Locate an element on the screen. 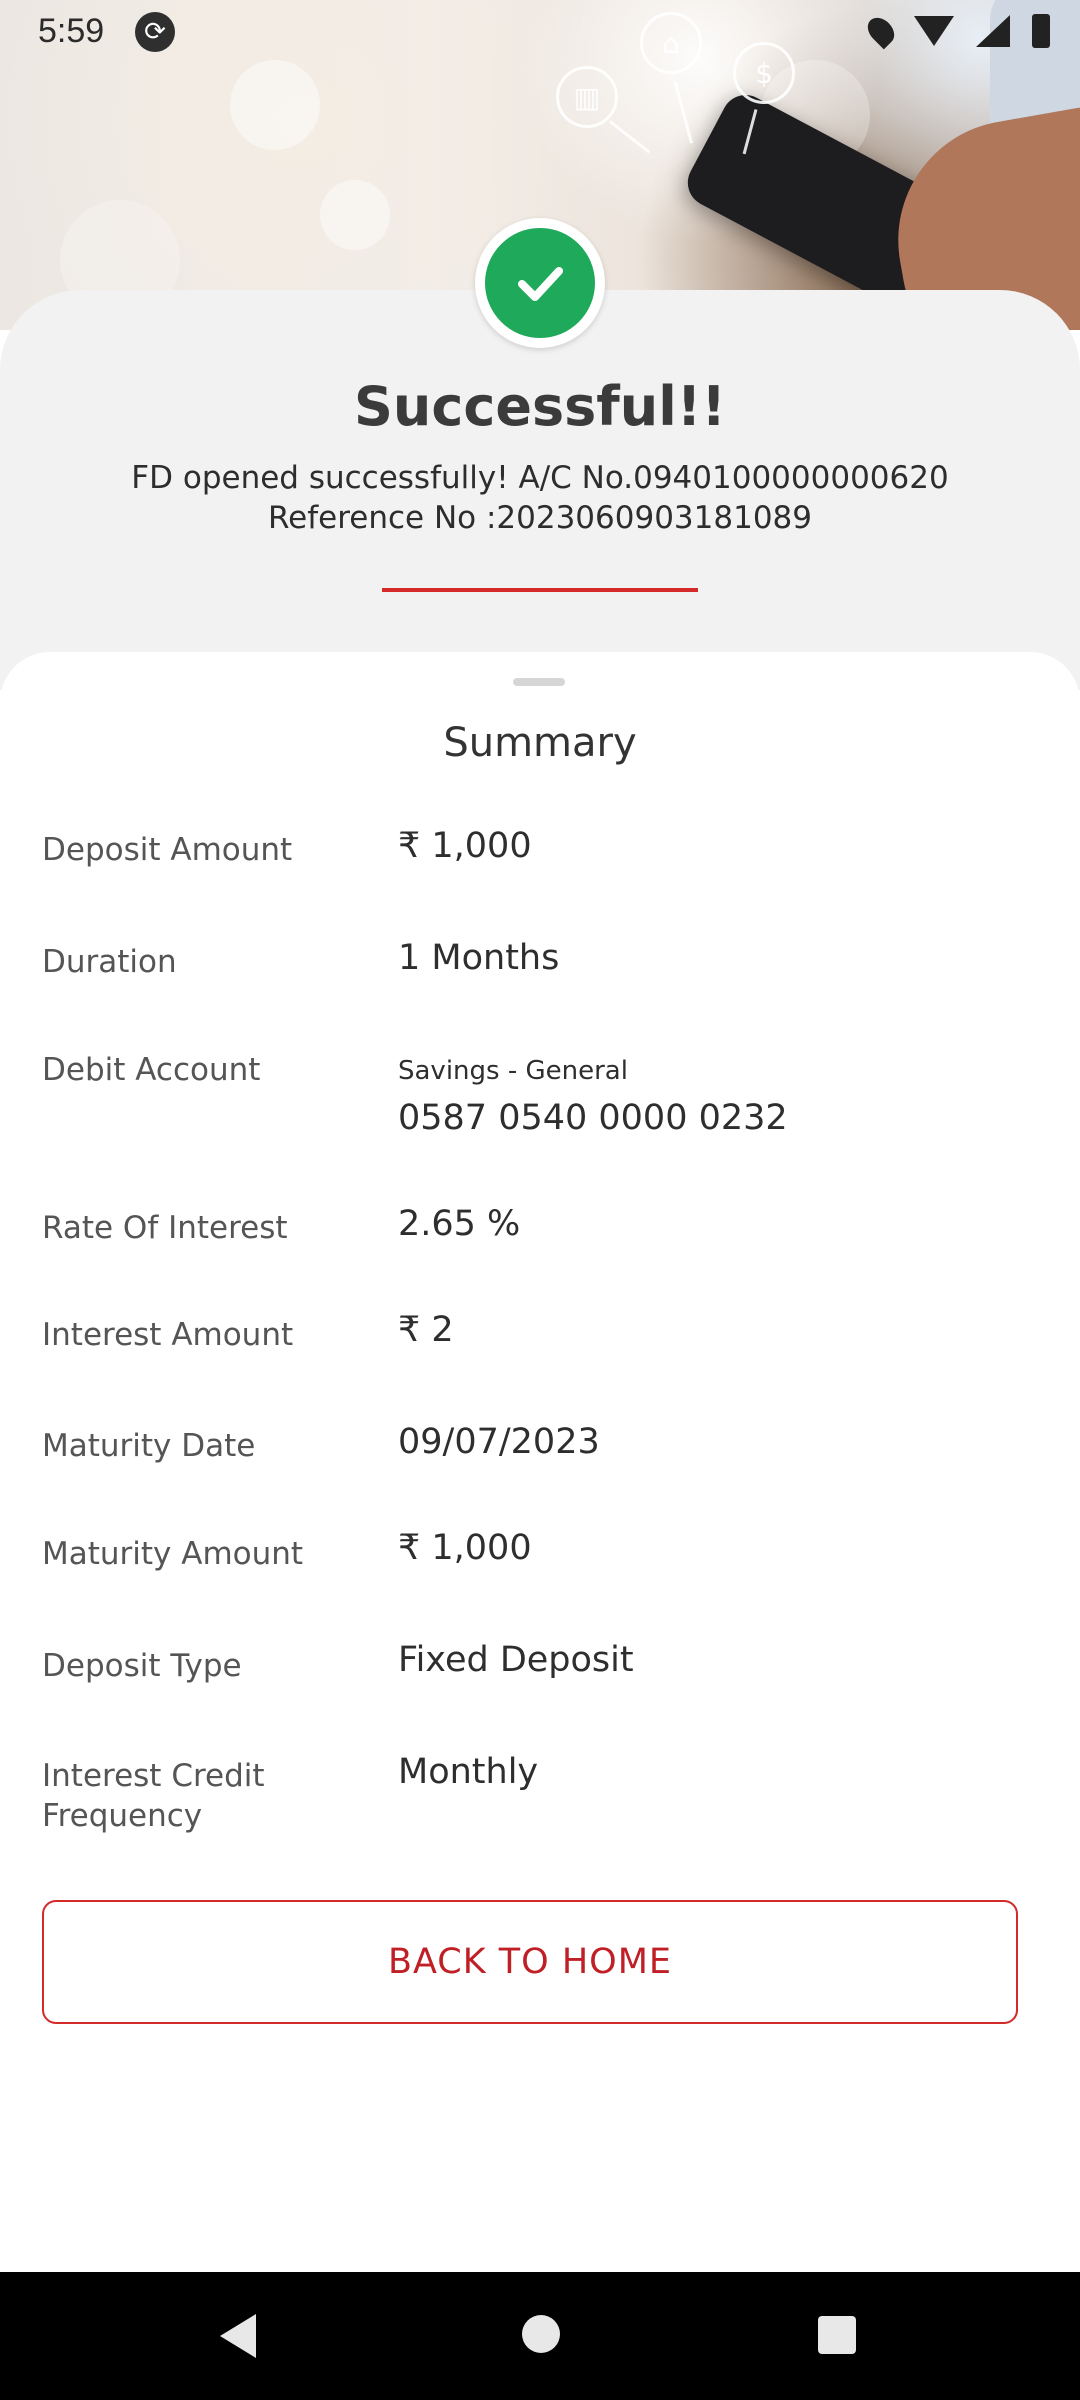 The width and height of the screenshot is (1080, 2400). maturity-amount-label: Maturity Amount is located at coordinates (173, 1554).